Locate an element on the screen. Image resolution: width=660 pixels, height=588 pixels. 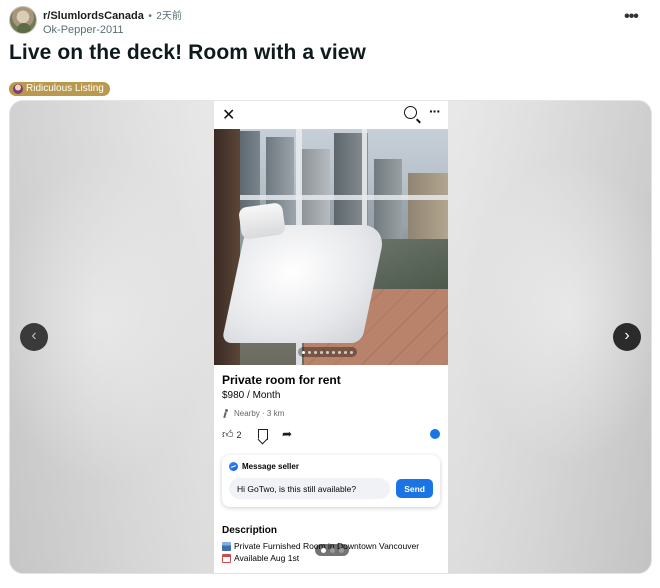
like-count: 2 is located at coordinates (239, 434).